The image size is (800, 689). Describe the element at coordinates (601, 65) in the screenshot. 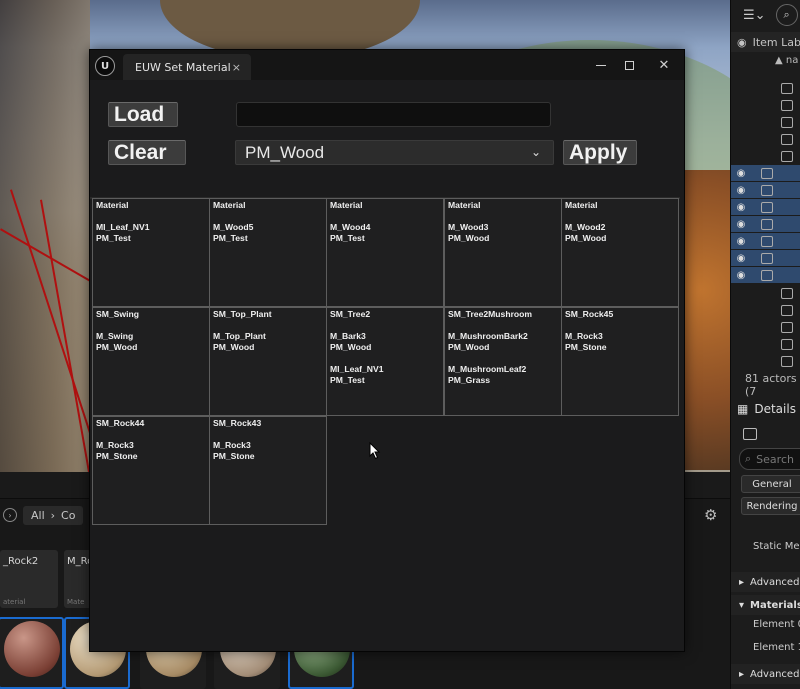

I see `minimize-button` at that location.